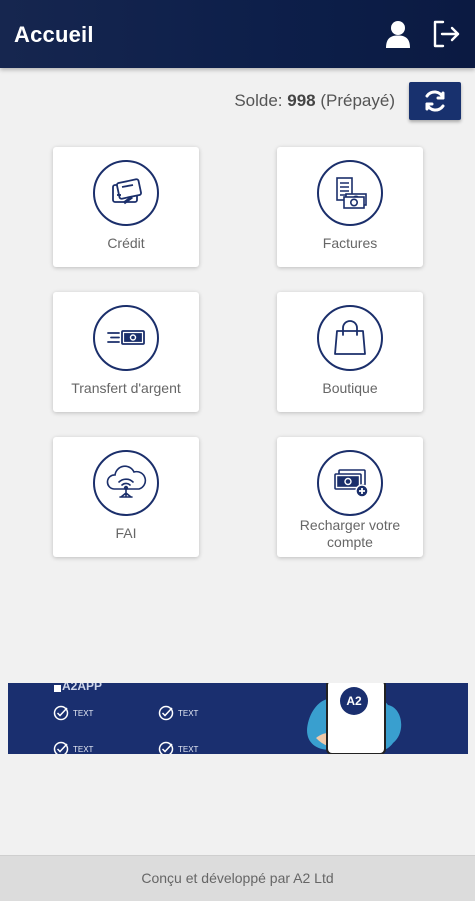 The image size is (475, 901). I want to click on tile-label: Transfert d'argent, so click(126, 388).